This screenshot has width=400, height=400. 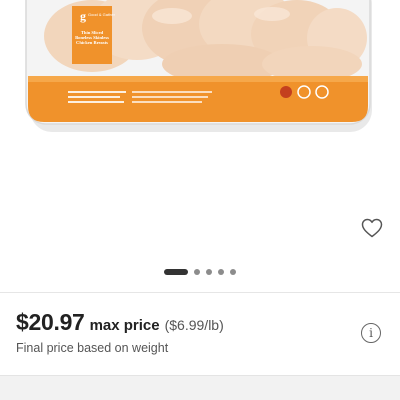 What do you see at coordinates (92, 348) in the screenshot?
I see `price-note: Final price based on weight` at bounding box center [92, 348].